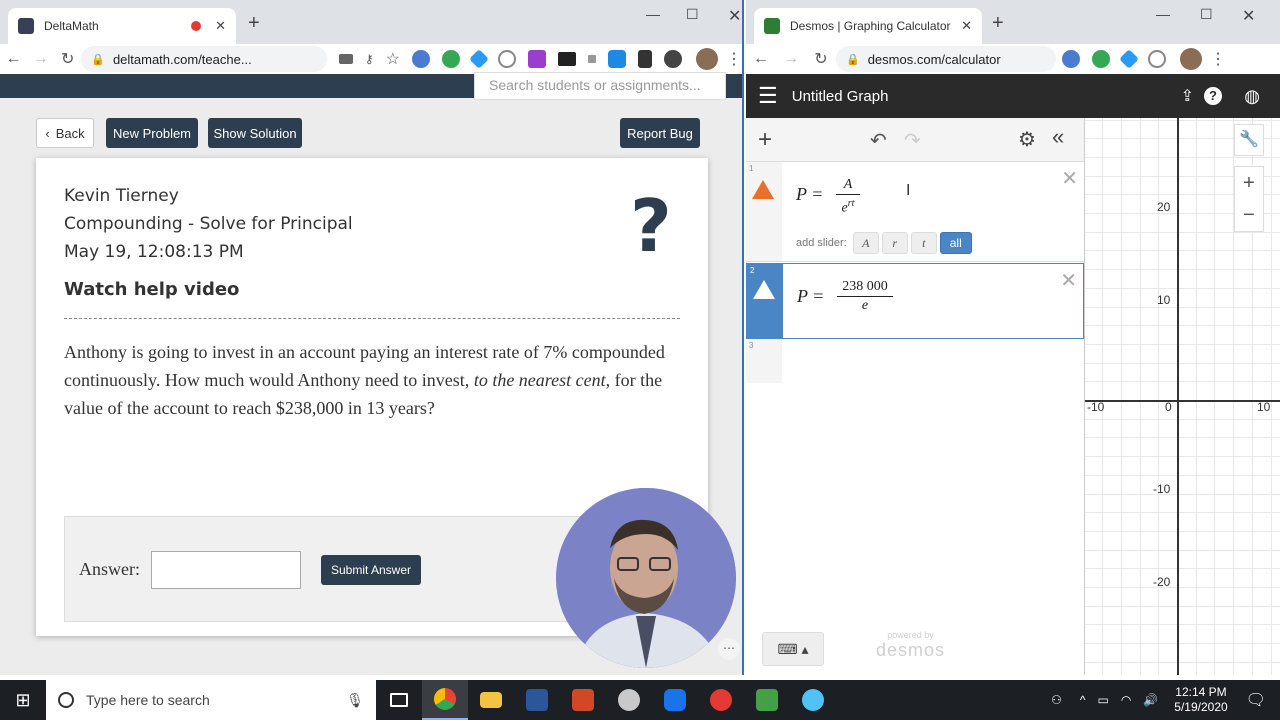 The image size is (1280, 720). I want to click on extension-puzzle-icon, so click(537, 59).